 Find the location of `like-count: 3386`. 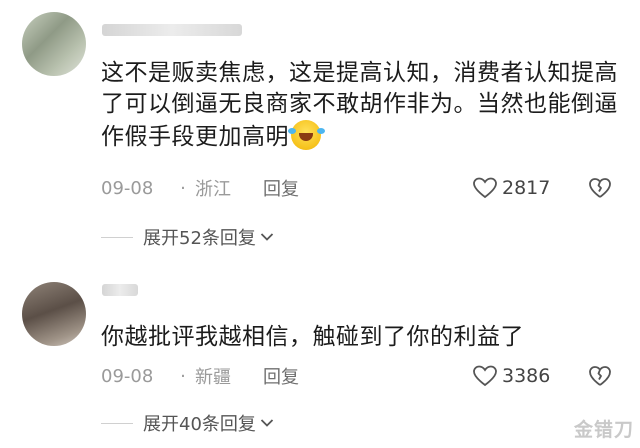

like-count: 3386 is located at coordinates (526, 376).